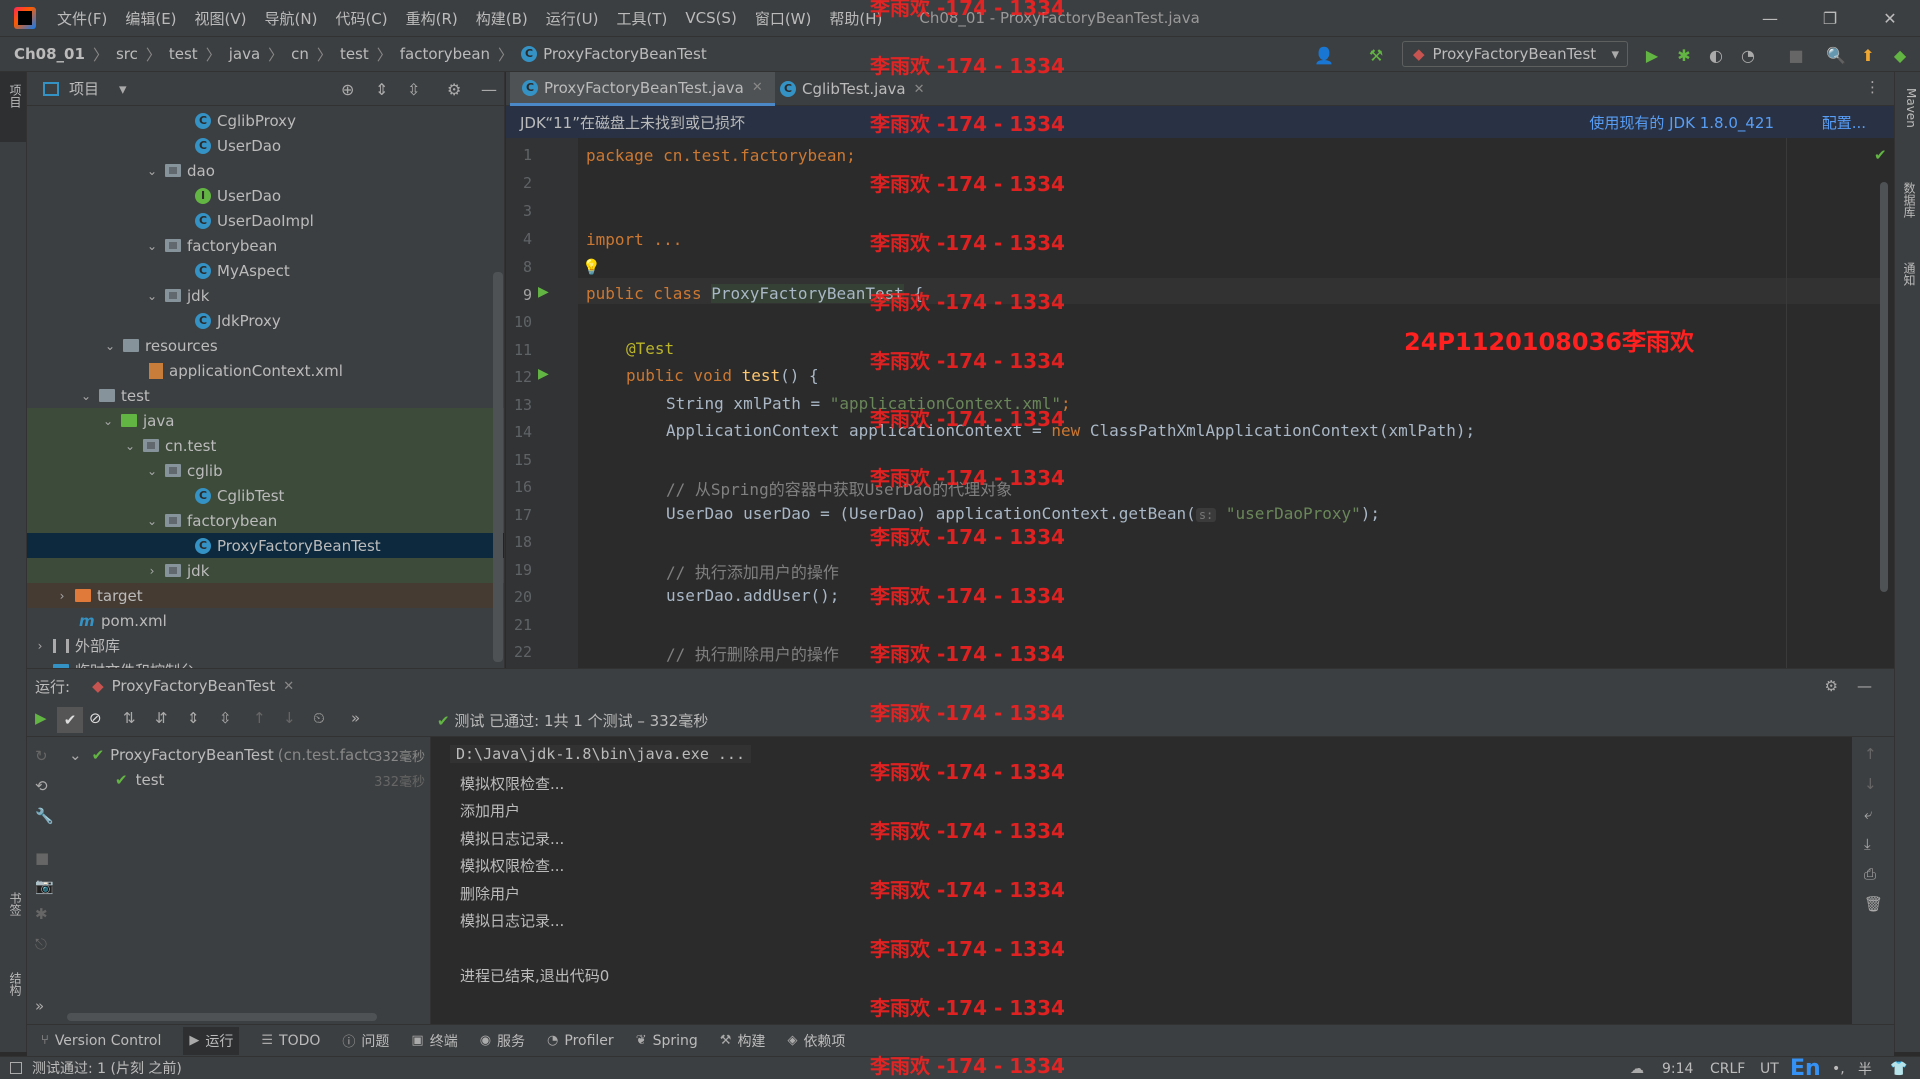 The width and height of the screenshot is (1920, 1079). Describe the element at coordinates (183, 54) in the screenshot. I see `breadcrumb-test: test` at that location.